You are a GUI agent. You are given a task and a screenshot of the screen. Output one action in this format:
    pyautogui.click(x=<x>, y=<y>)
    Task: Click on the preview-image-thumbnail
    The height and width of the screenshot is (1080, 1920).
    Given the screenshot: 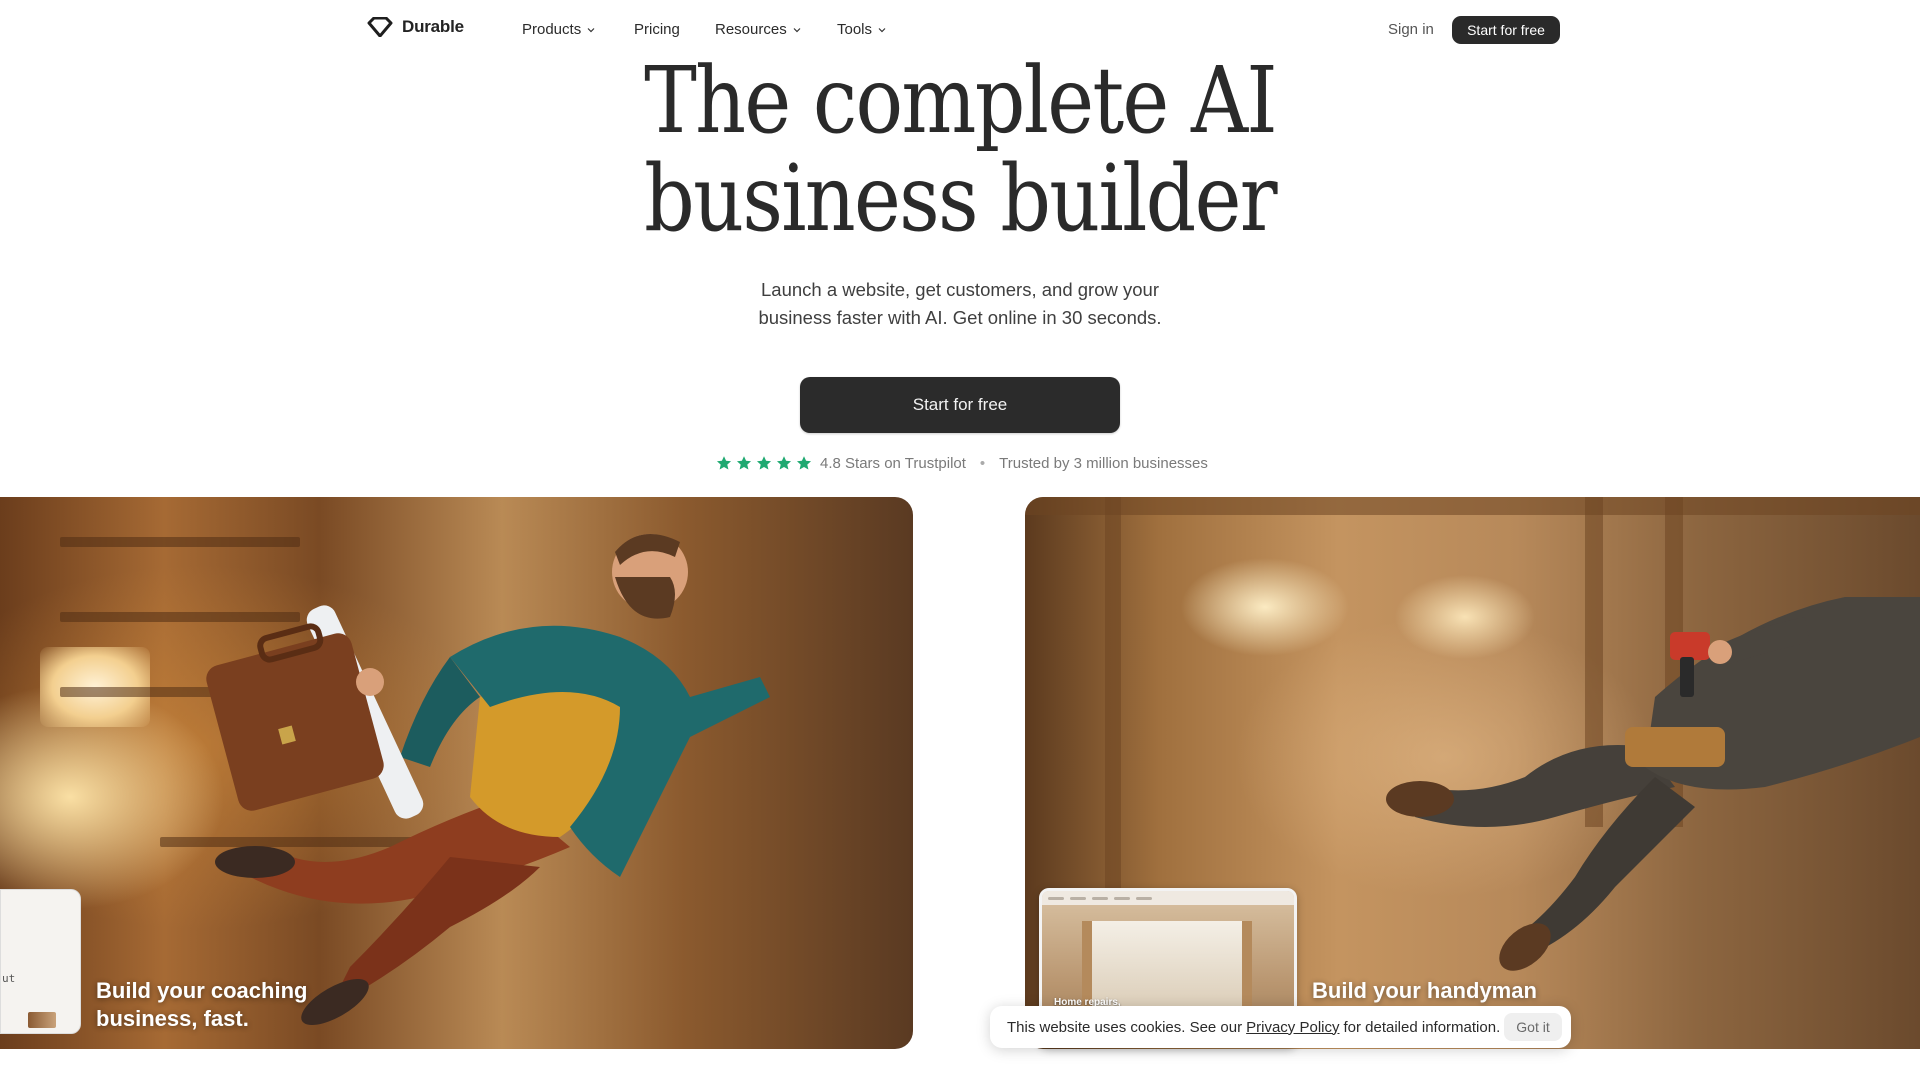 What is the action you would take?
    pyautogui.click(x=42, y=1020)
    